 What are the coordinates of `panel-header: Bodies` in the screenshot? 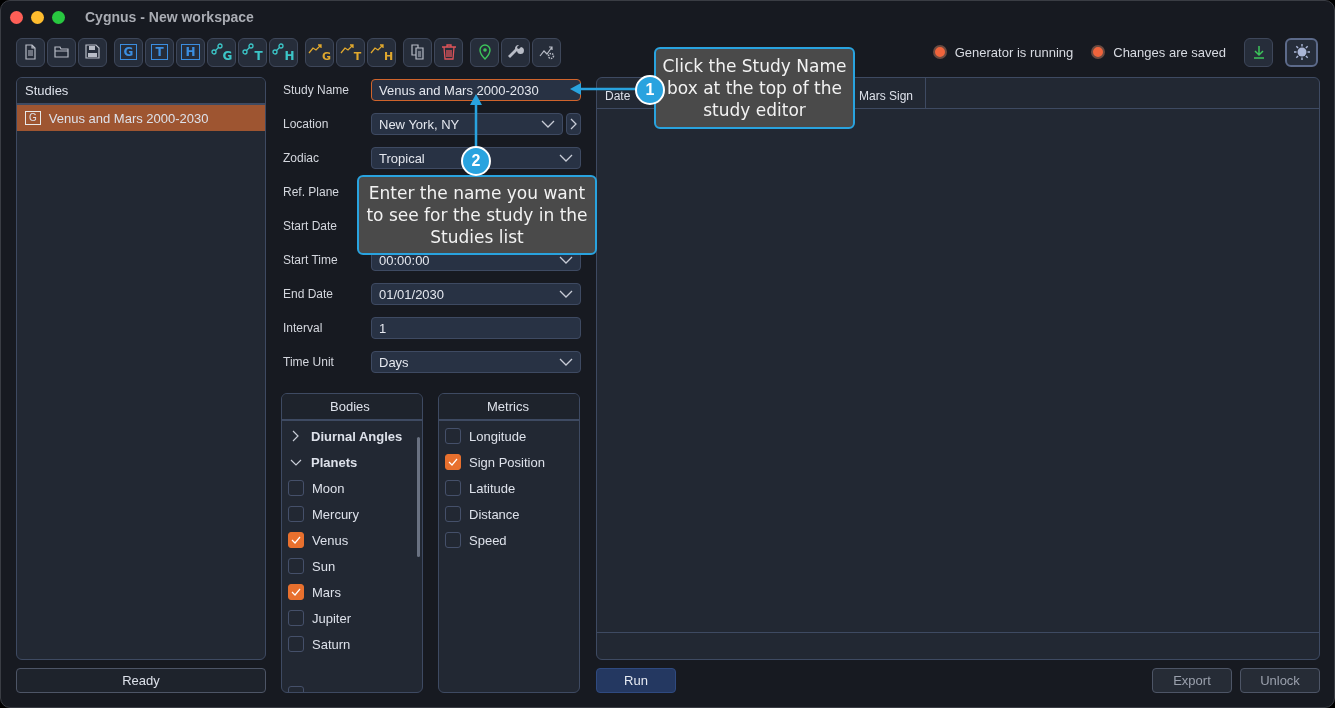 It's located at (352, 407).